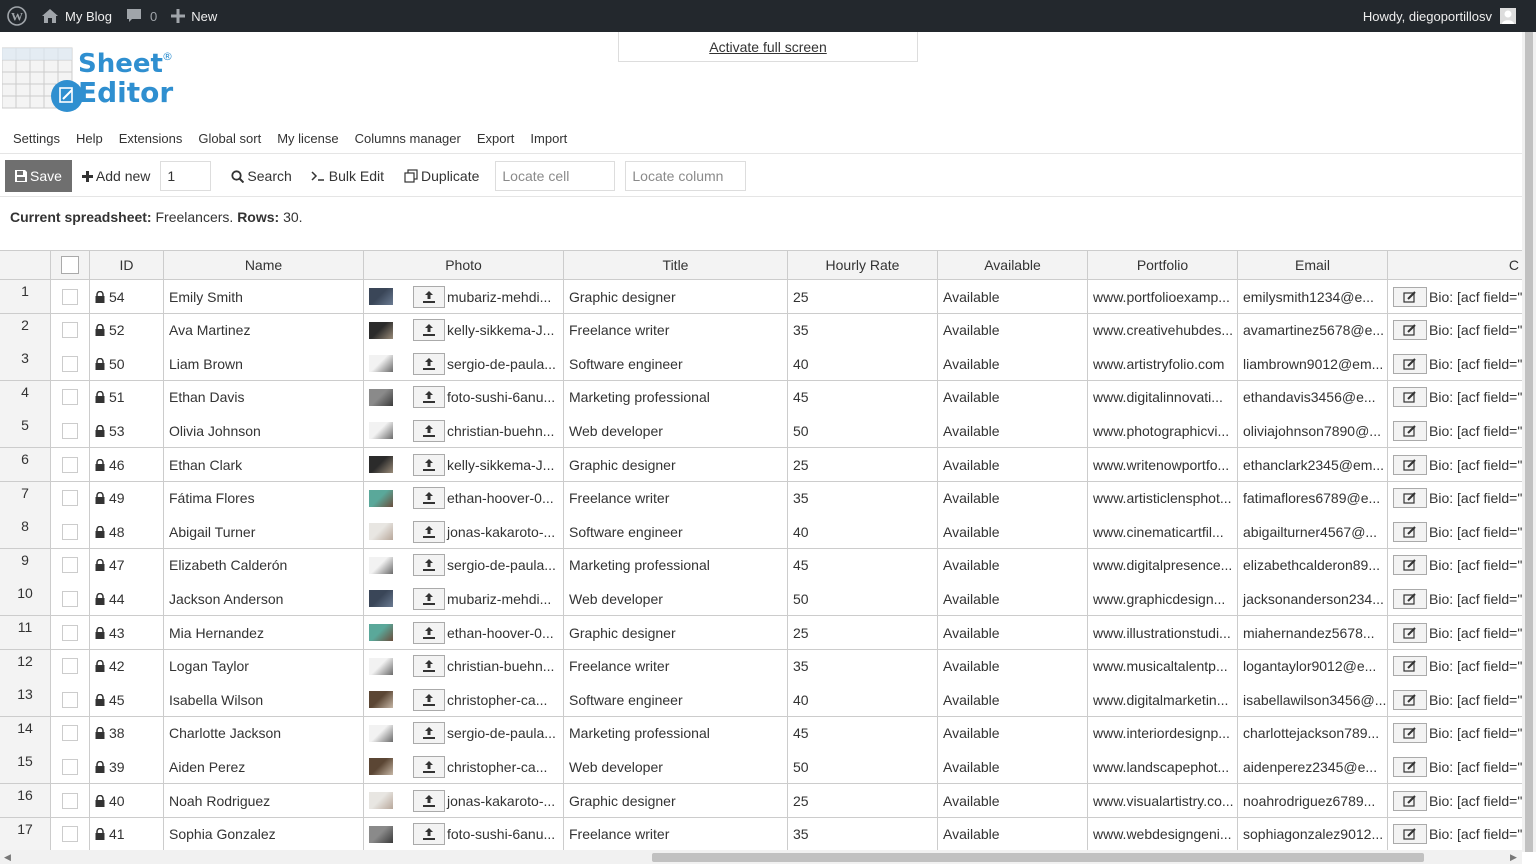 The image size is (1536, 864). I want to click on horizontal-scroll-thumb, so click(1038, 857).